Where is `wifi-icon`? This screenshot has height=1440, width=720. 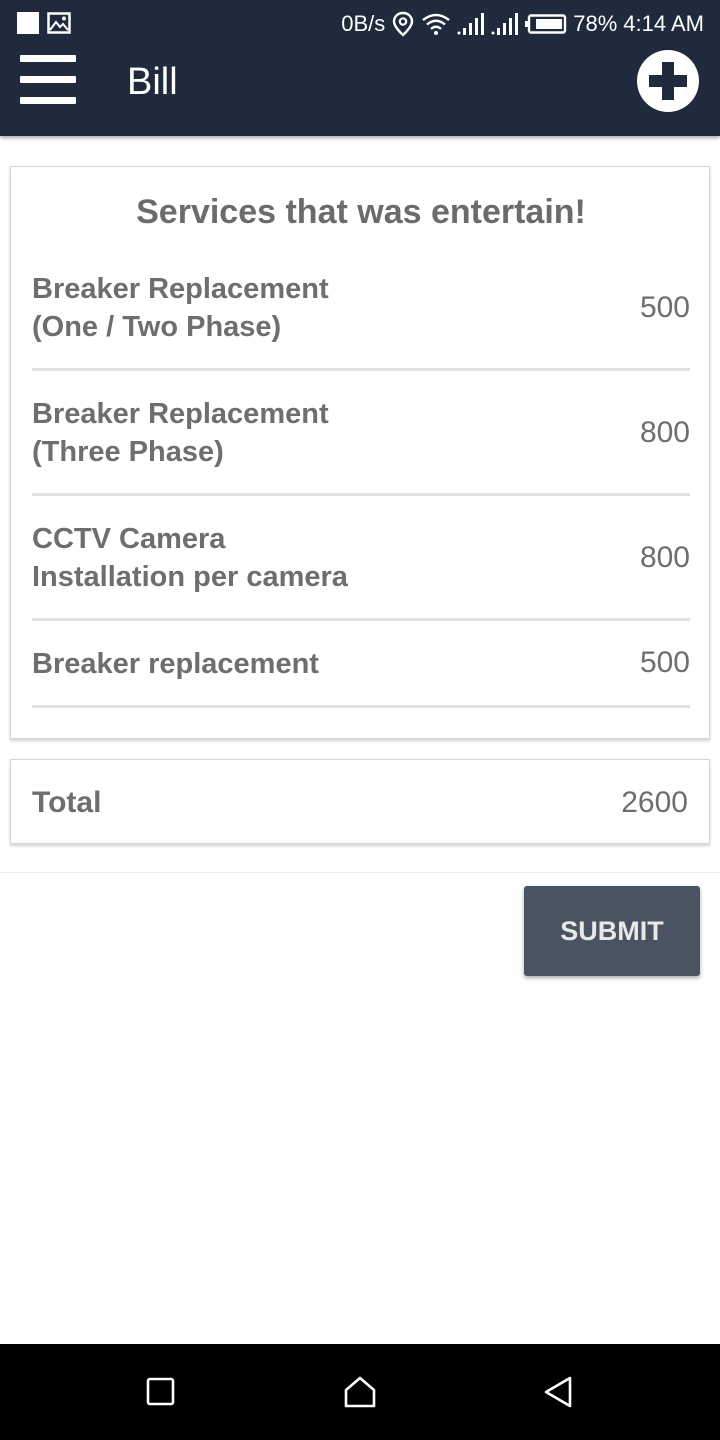
wifi-icon is located at coordinates (436, 24).